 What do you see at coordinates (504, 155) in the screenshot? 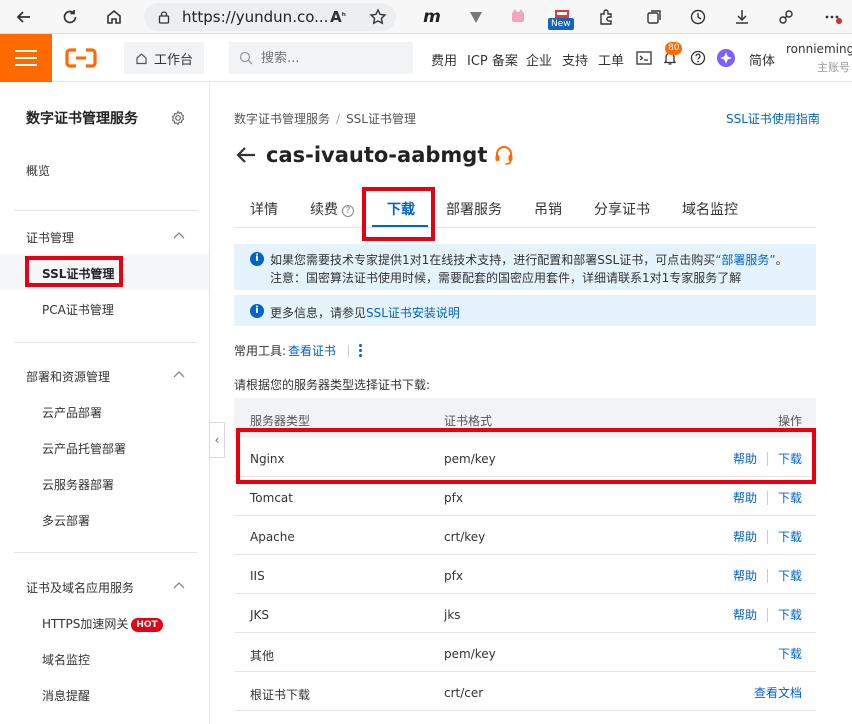
I see `headset-support-icon` at bounding box center [504, 155].